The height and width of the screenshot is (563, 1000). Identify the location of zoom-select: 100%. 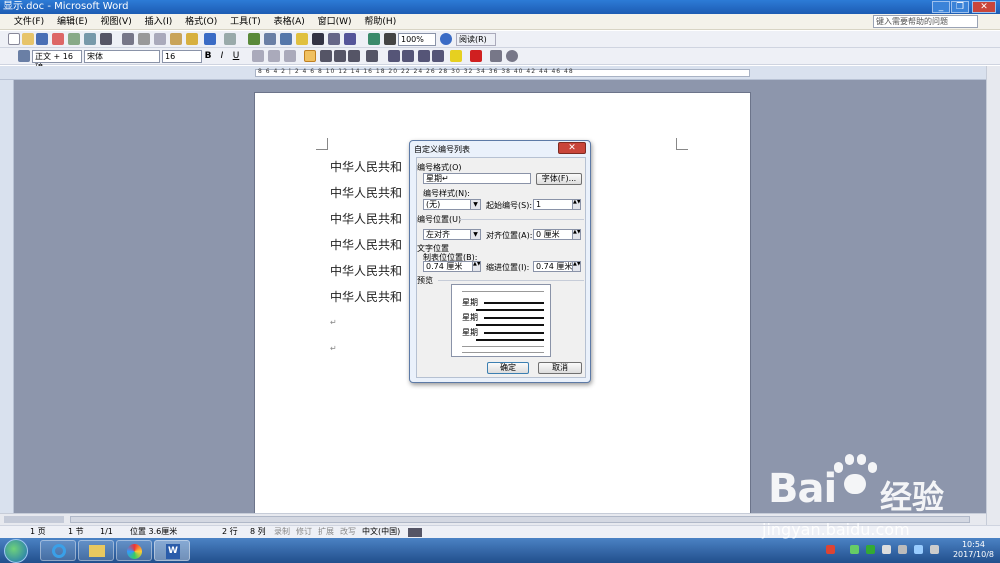
(417, 39).